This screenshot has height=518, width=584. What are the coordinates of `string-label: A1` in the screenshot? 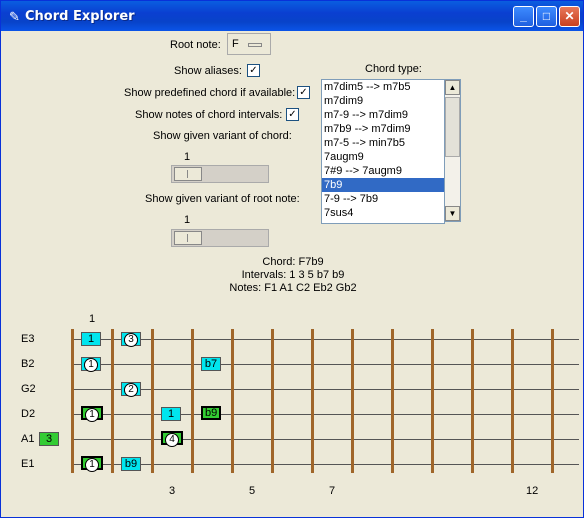 It's located at (28, 439).